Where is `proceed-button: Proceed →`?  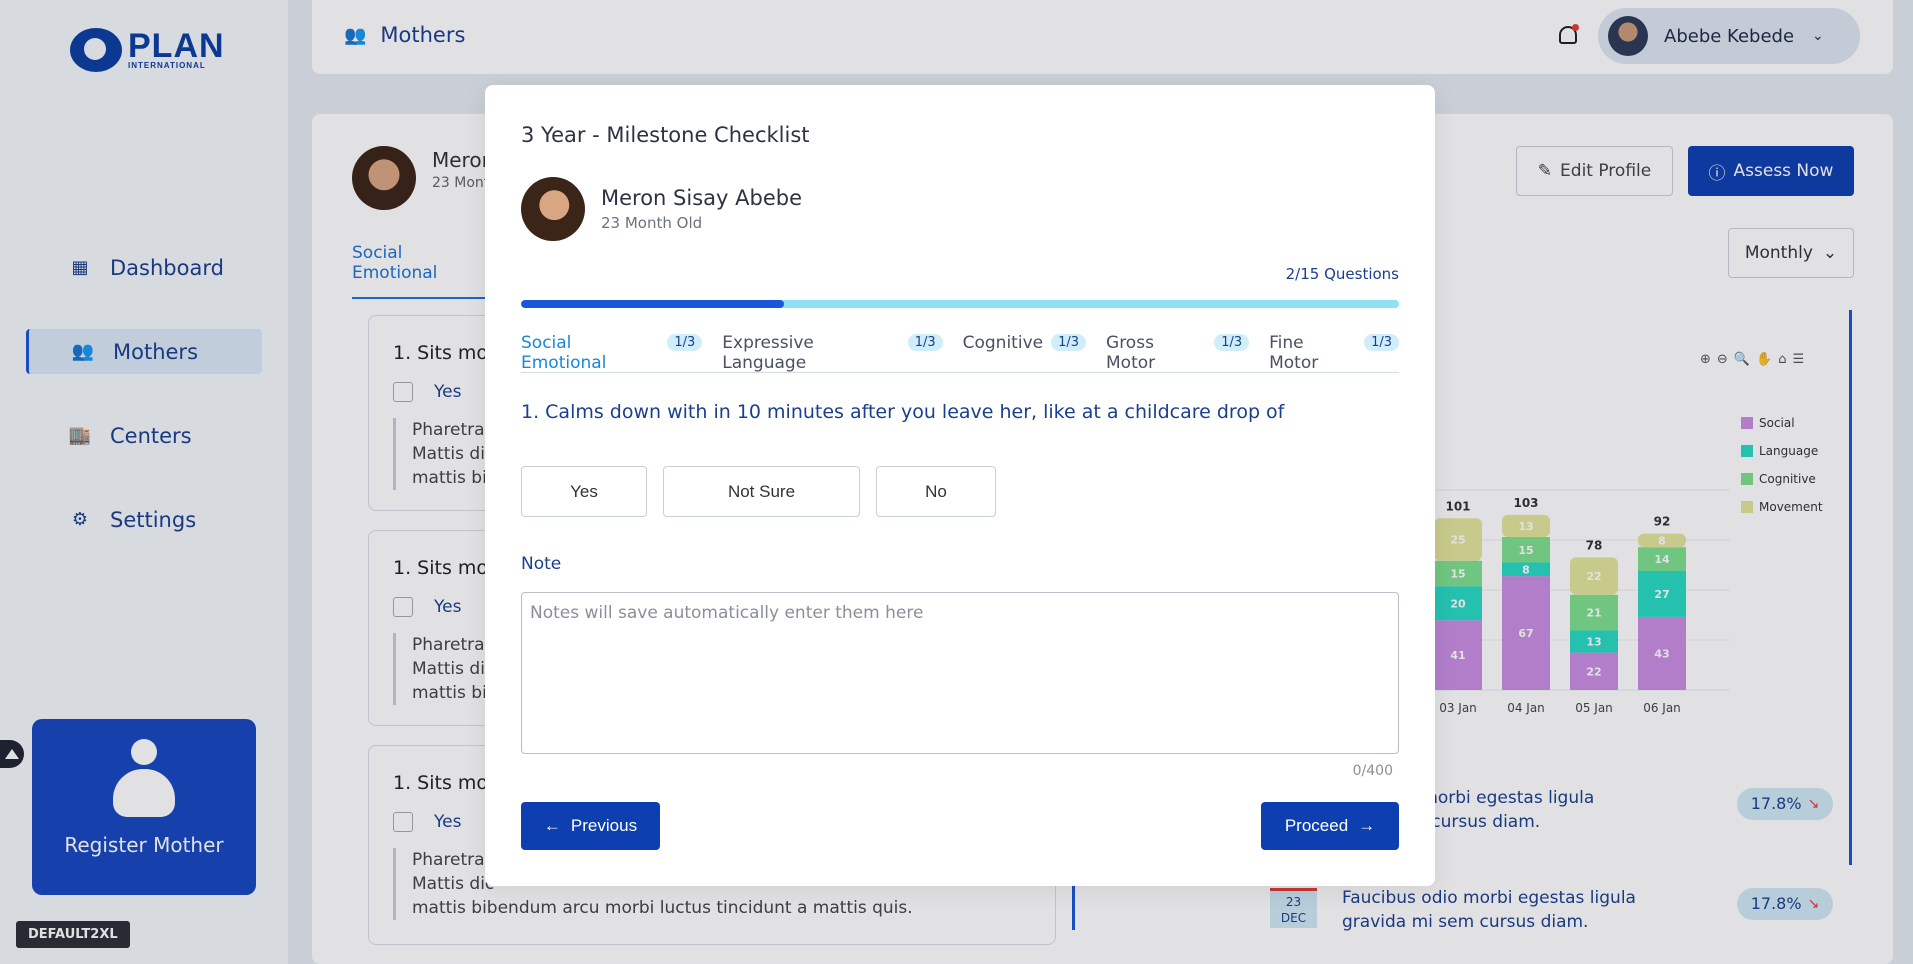 proceed-button: Proceed → is located at coordinates (1330, 826).